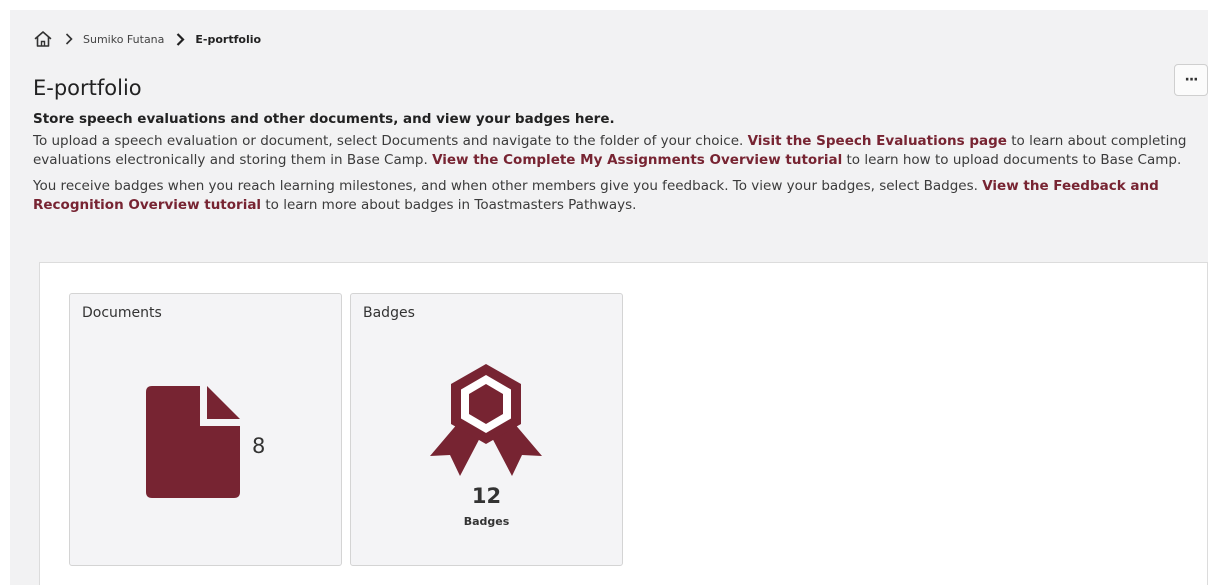 This screenshot has height=585, width=1208. What do you see at coordinates (43, 39) in the screenshot?
I see `home-icon` at bounding box center [43, 39].